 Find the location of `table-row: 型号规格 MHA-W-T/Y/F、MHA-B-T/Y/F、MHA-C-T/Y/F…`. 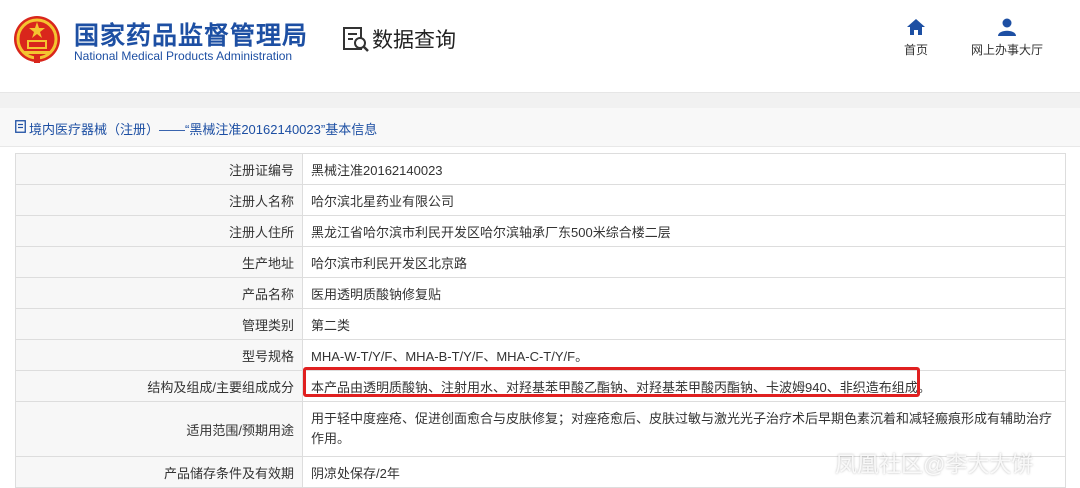

table-row: 型号规格 MHA-W-T/Y/F、MHA-B-T/Y/F、MHA-C-T/Y/F… is located at coordinates (540, 355).